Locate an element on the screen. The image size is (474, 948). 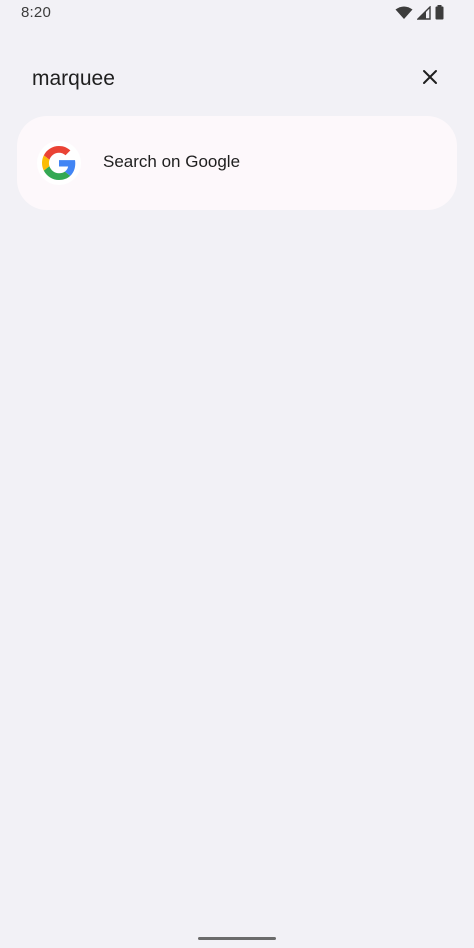
wifi-icon is located at coordinates (404, 15).